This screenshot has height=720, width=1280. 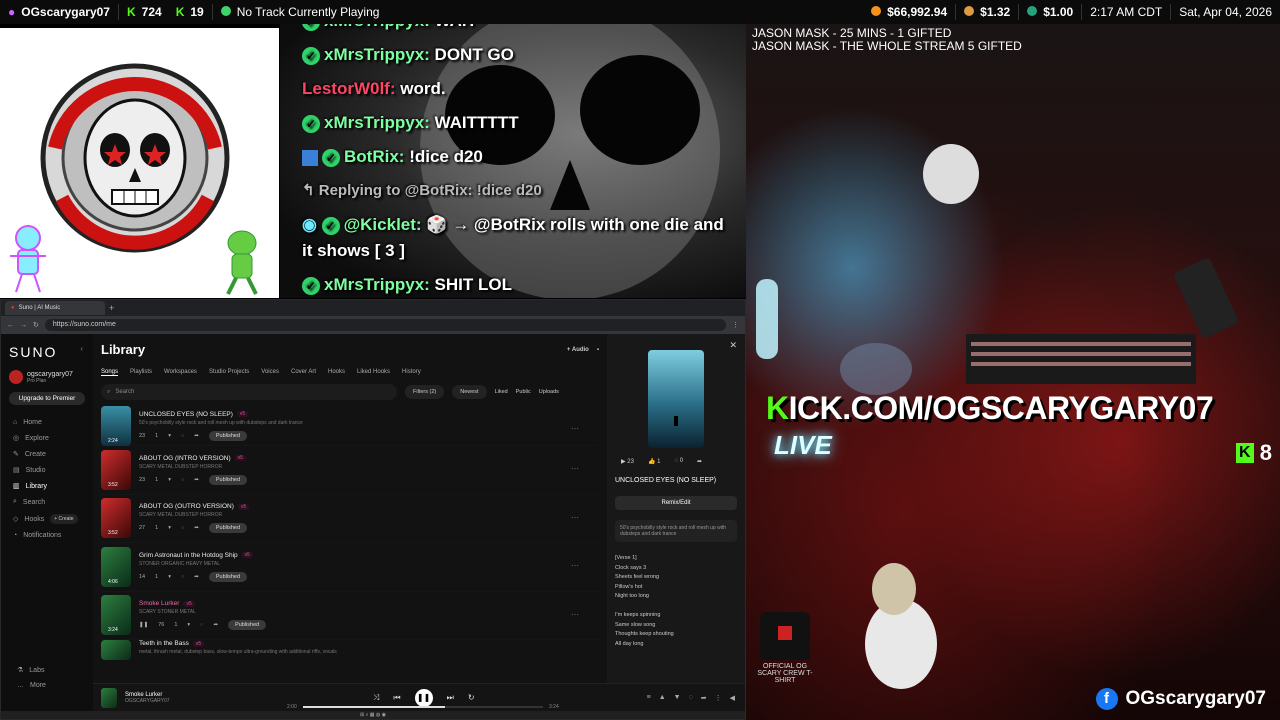 I want to click on shuffle-icon: ⤨, so click(x=376, y=698).